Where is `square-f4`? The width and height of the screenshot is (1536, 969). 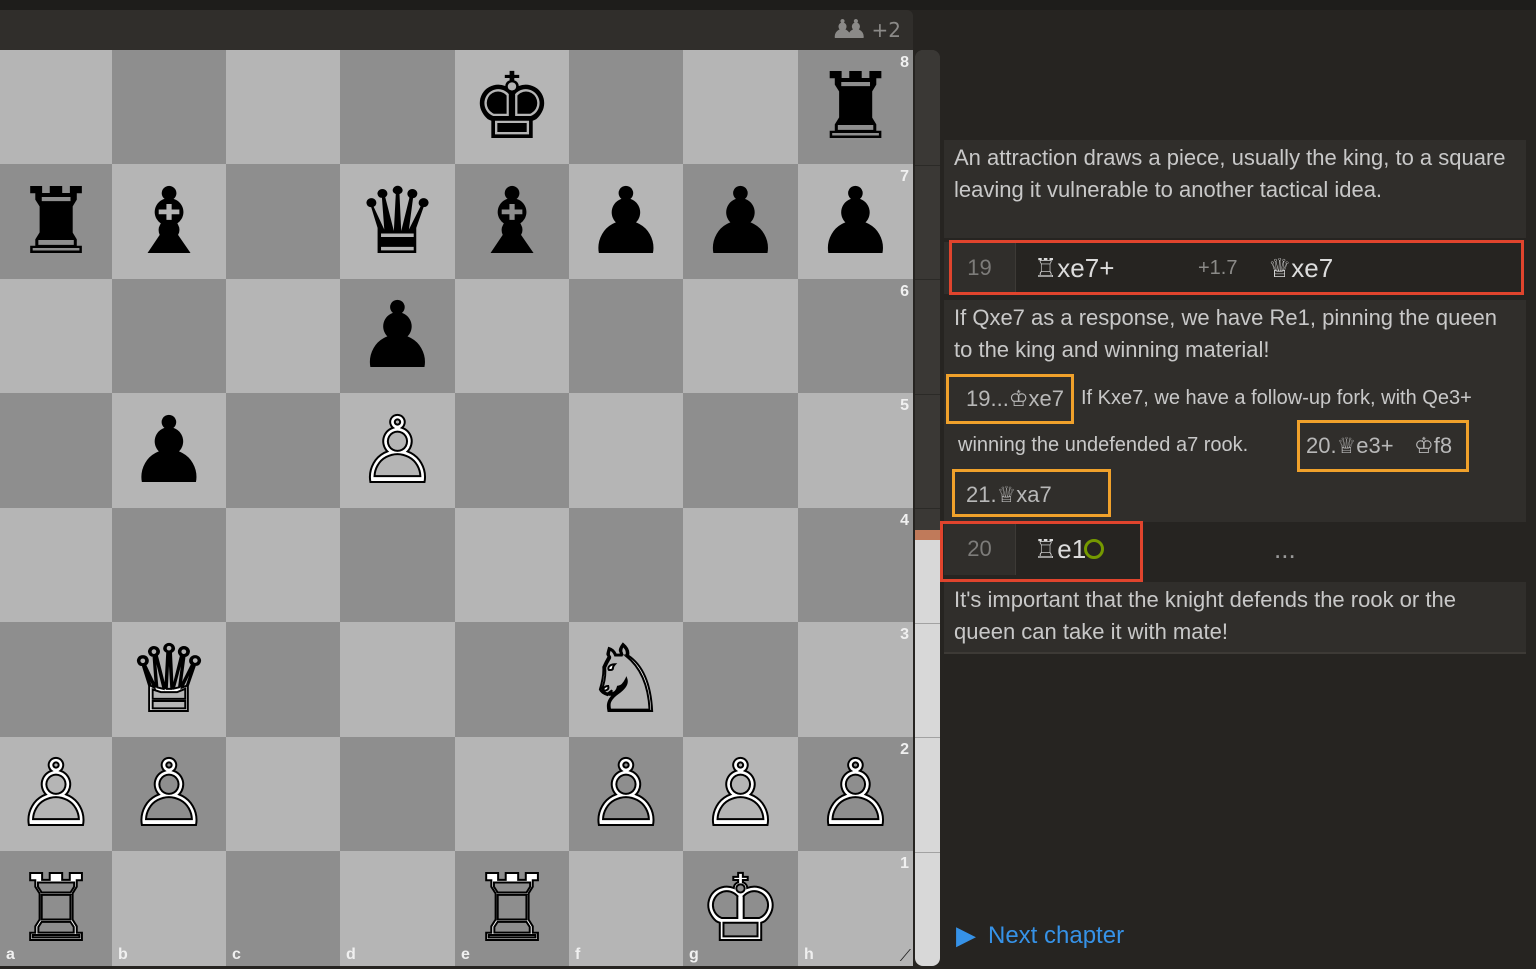
square-f4 is located at coordinates (626, 565).